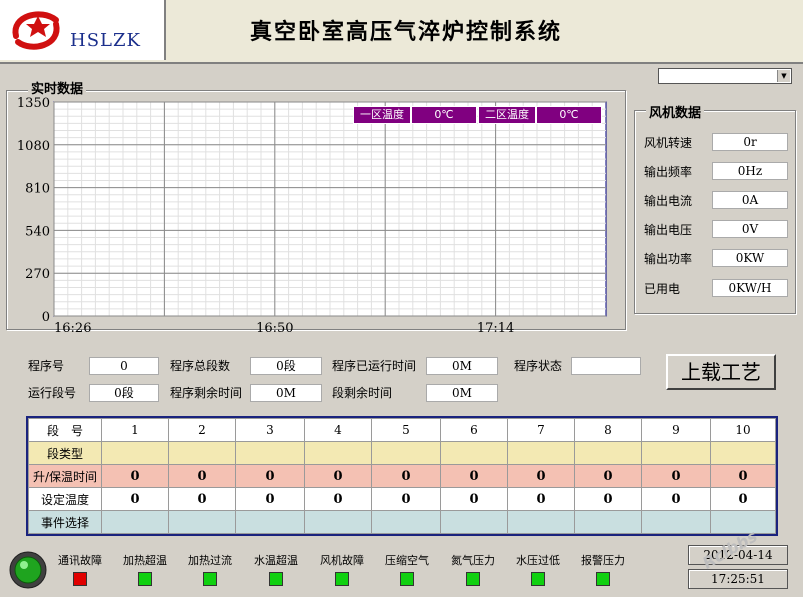  I want to click on elapsed-time-value: 0M, so click(462, 366).